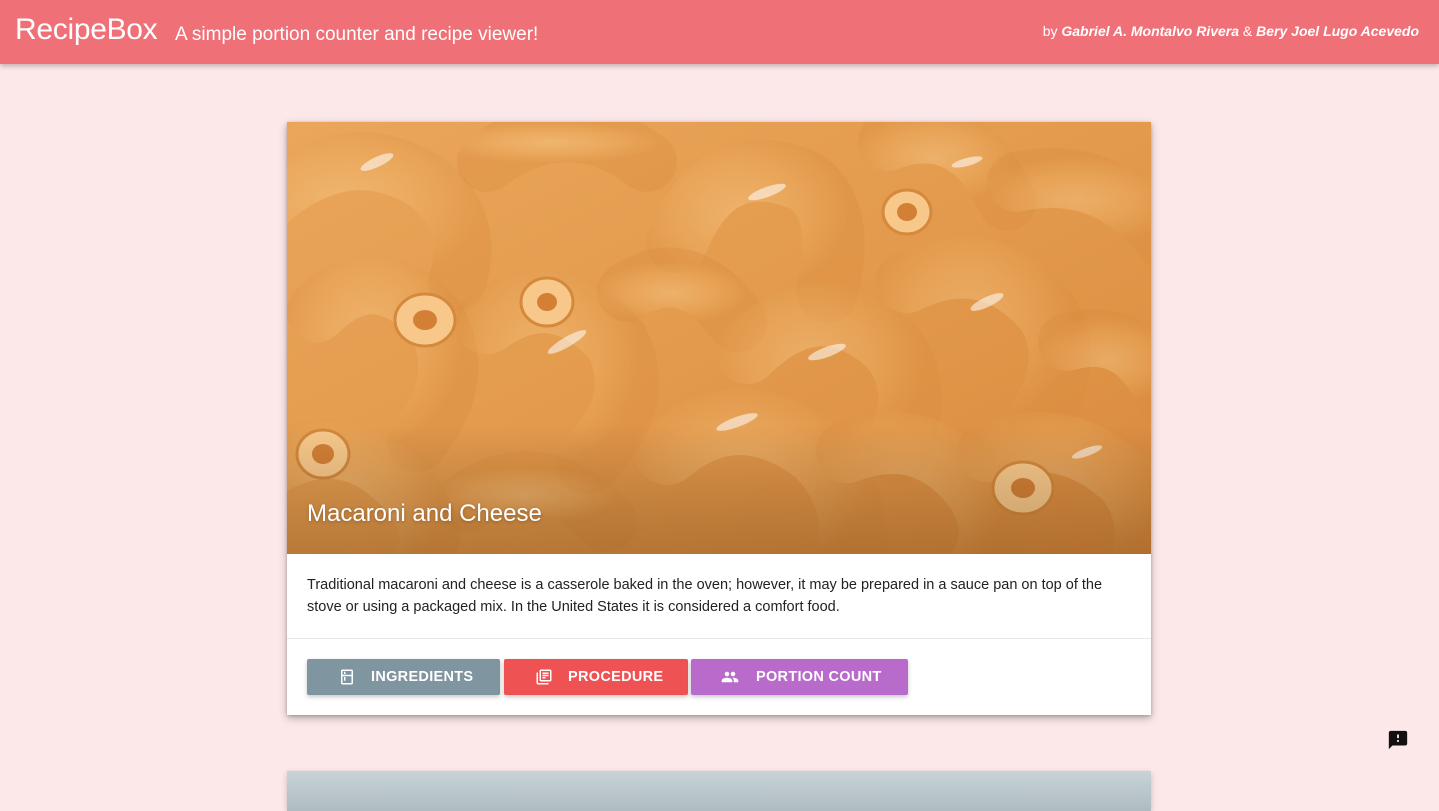 This screenshot has width=1439, height=811. What do you see at coordinates (424, 513) in the screenshot?
I see `recipe-title: Macaroni and Cheese` at bounding box center [424, 513].